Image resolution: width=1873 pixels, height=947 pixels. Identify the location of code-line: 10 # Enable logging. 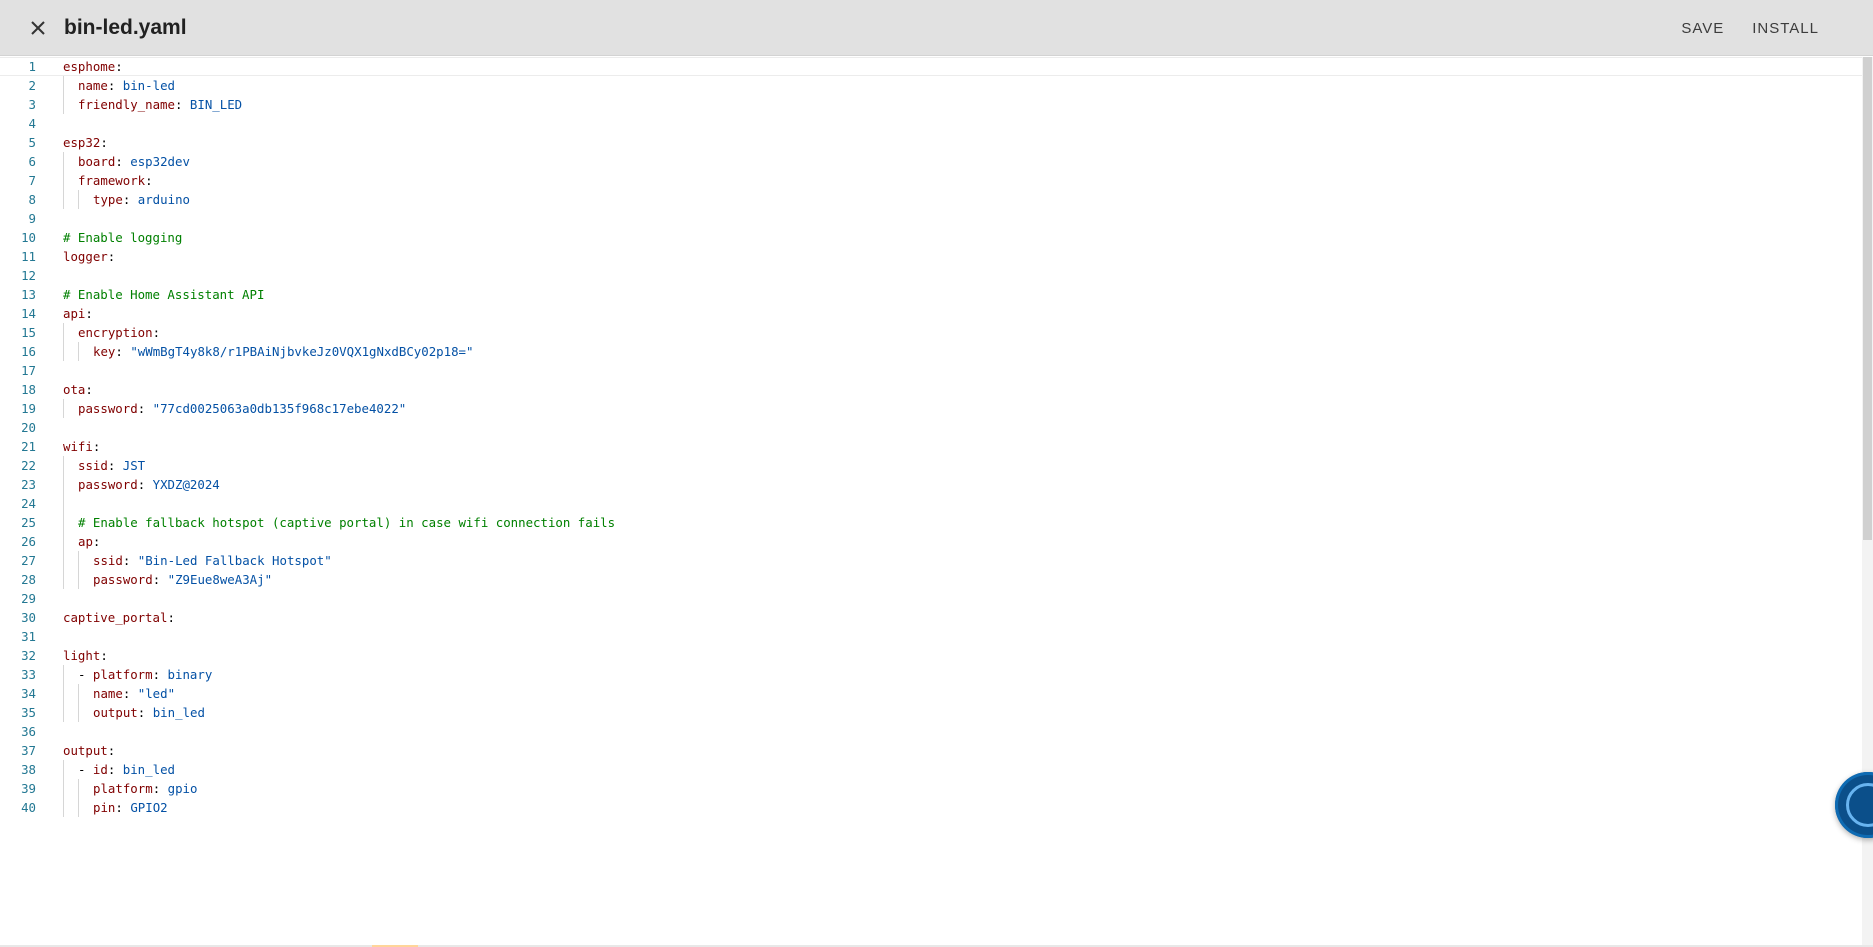
(931, 237).